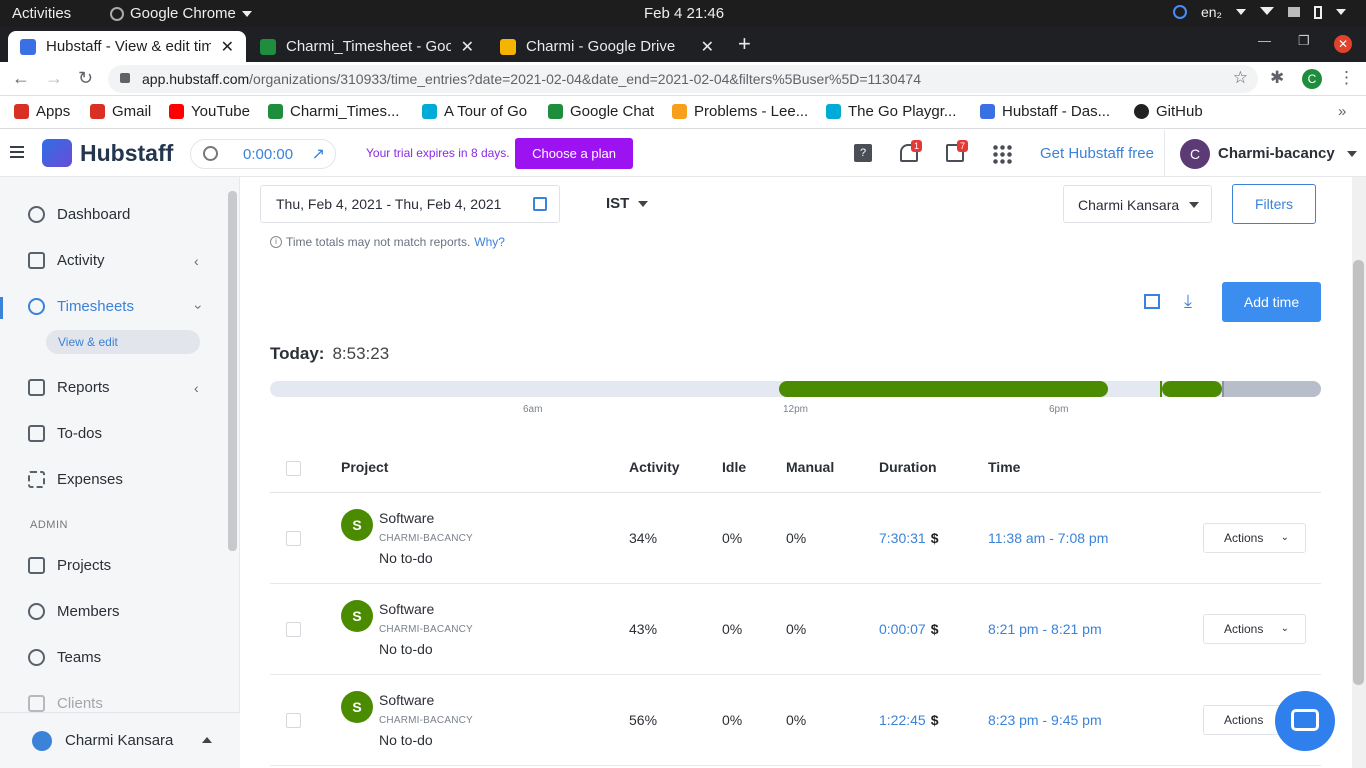 The width and height of the screenshot is (1366, 768). I want to click on menu-kebab-icon: ⋮, so click(1346, 78).